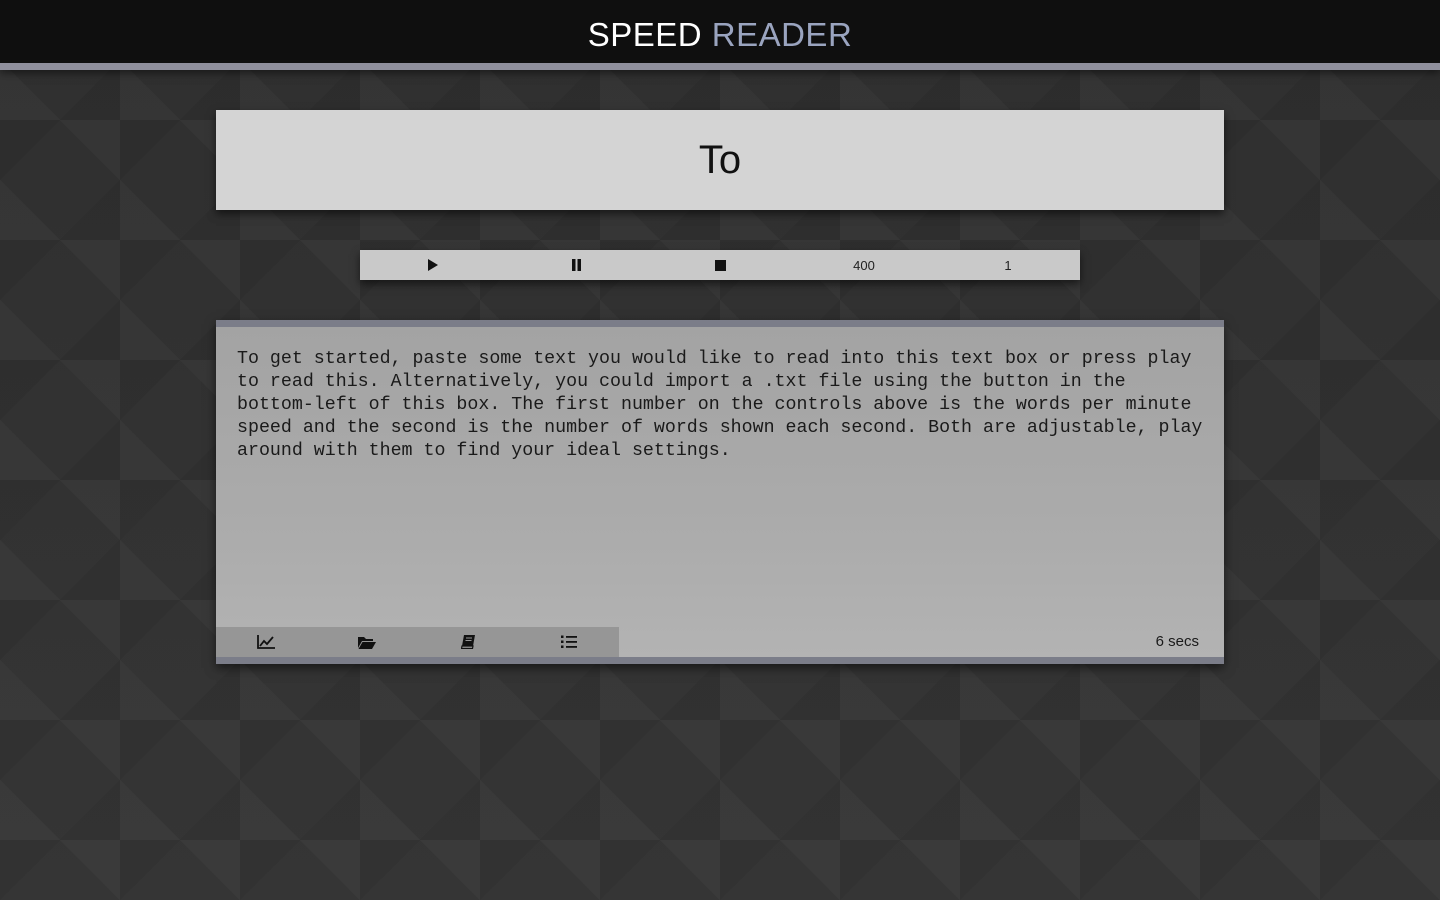 The width and height of the screenshot is (1440, 900). I want to click on stop-button, so click(720, 265).